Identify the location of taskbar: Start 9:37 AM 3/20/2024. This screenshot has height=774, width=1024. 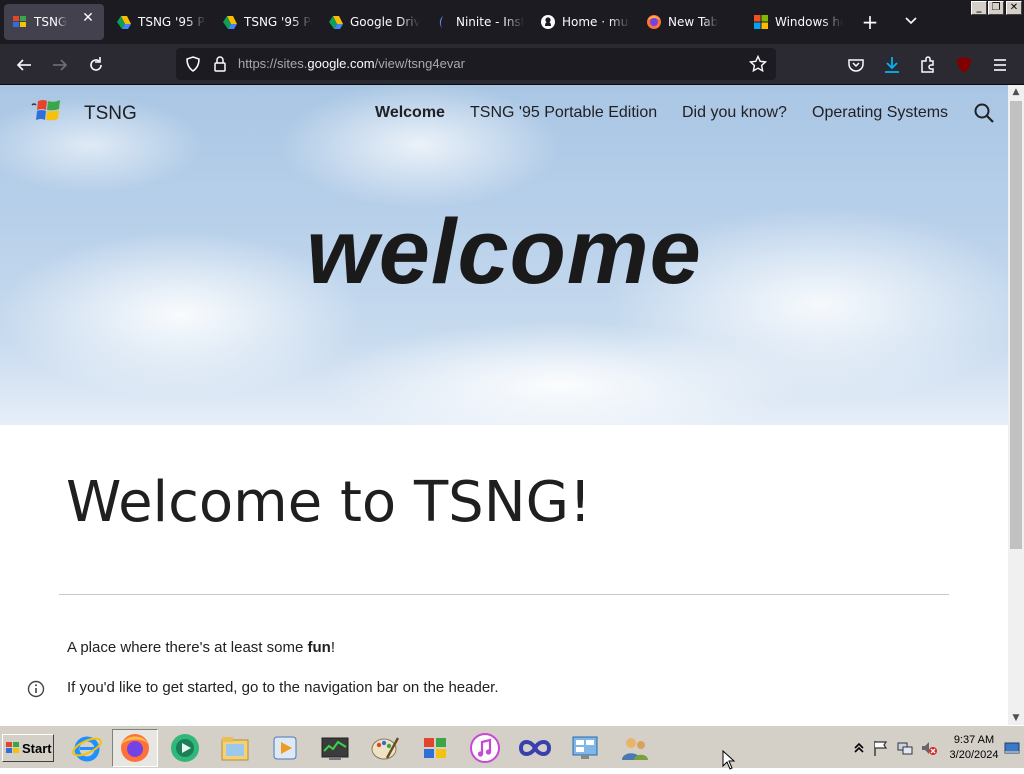
(512, 746).